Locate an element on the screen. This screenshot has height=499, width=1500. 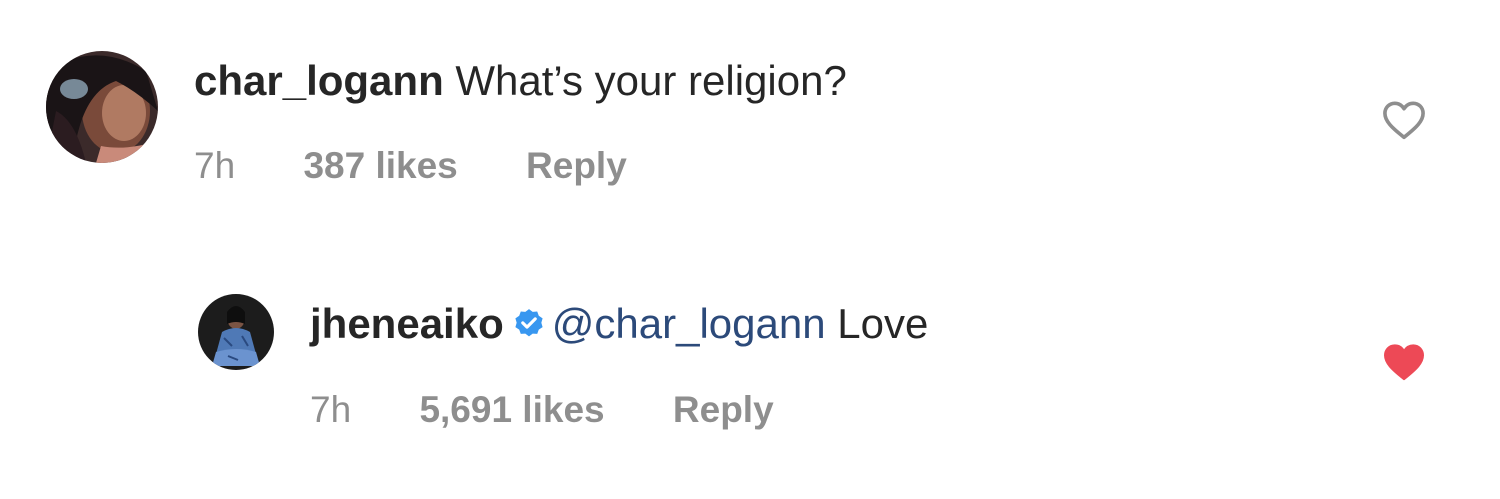
likes-count: 387 likes is located at coordinates (380, 165).